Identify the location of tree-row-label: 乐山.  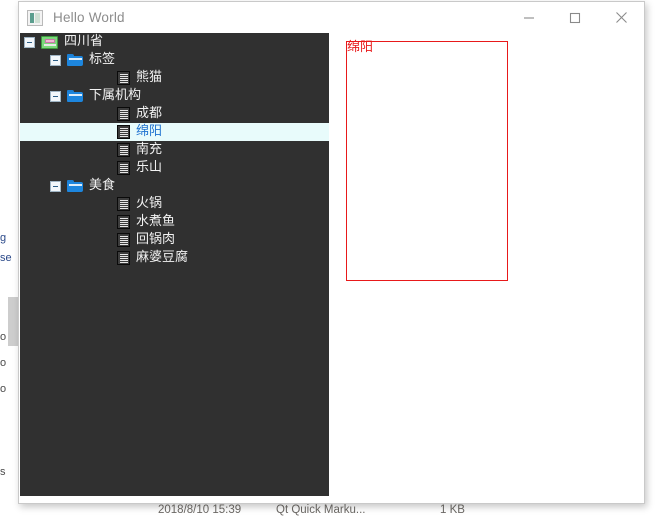
(149, 167).